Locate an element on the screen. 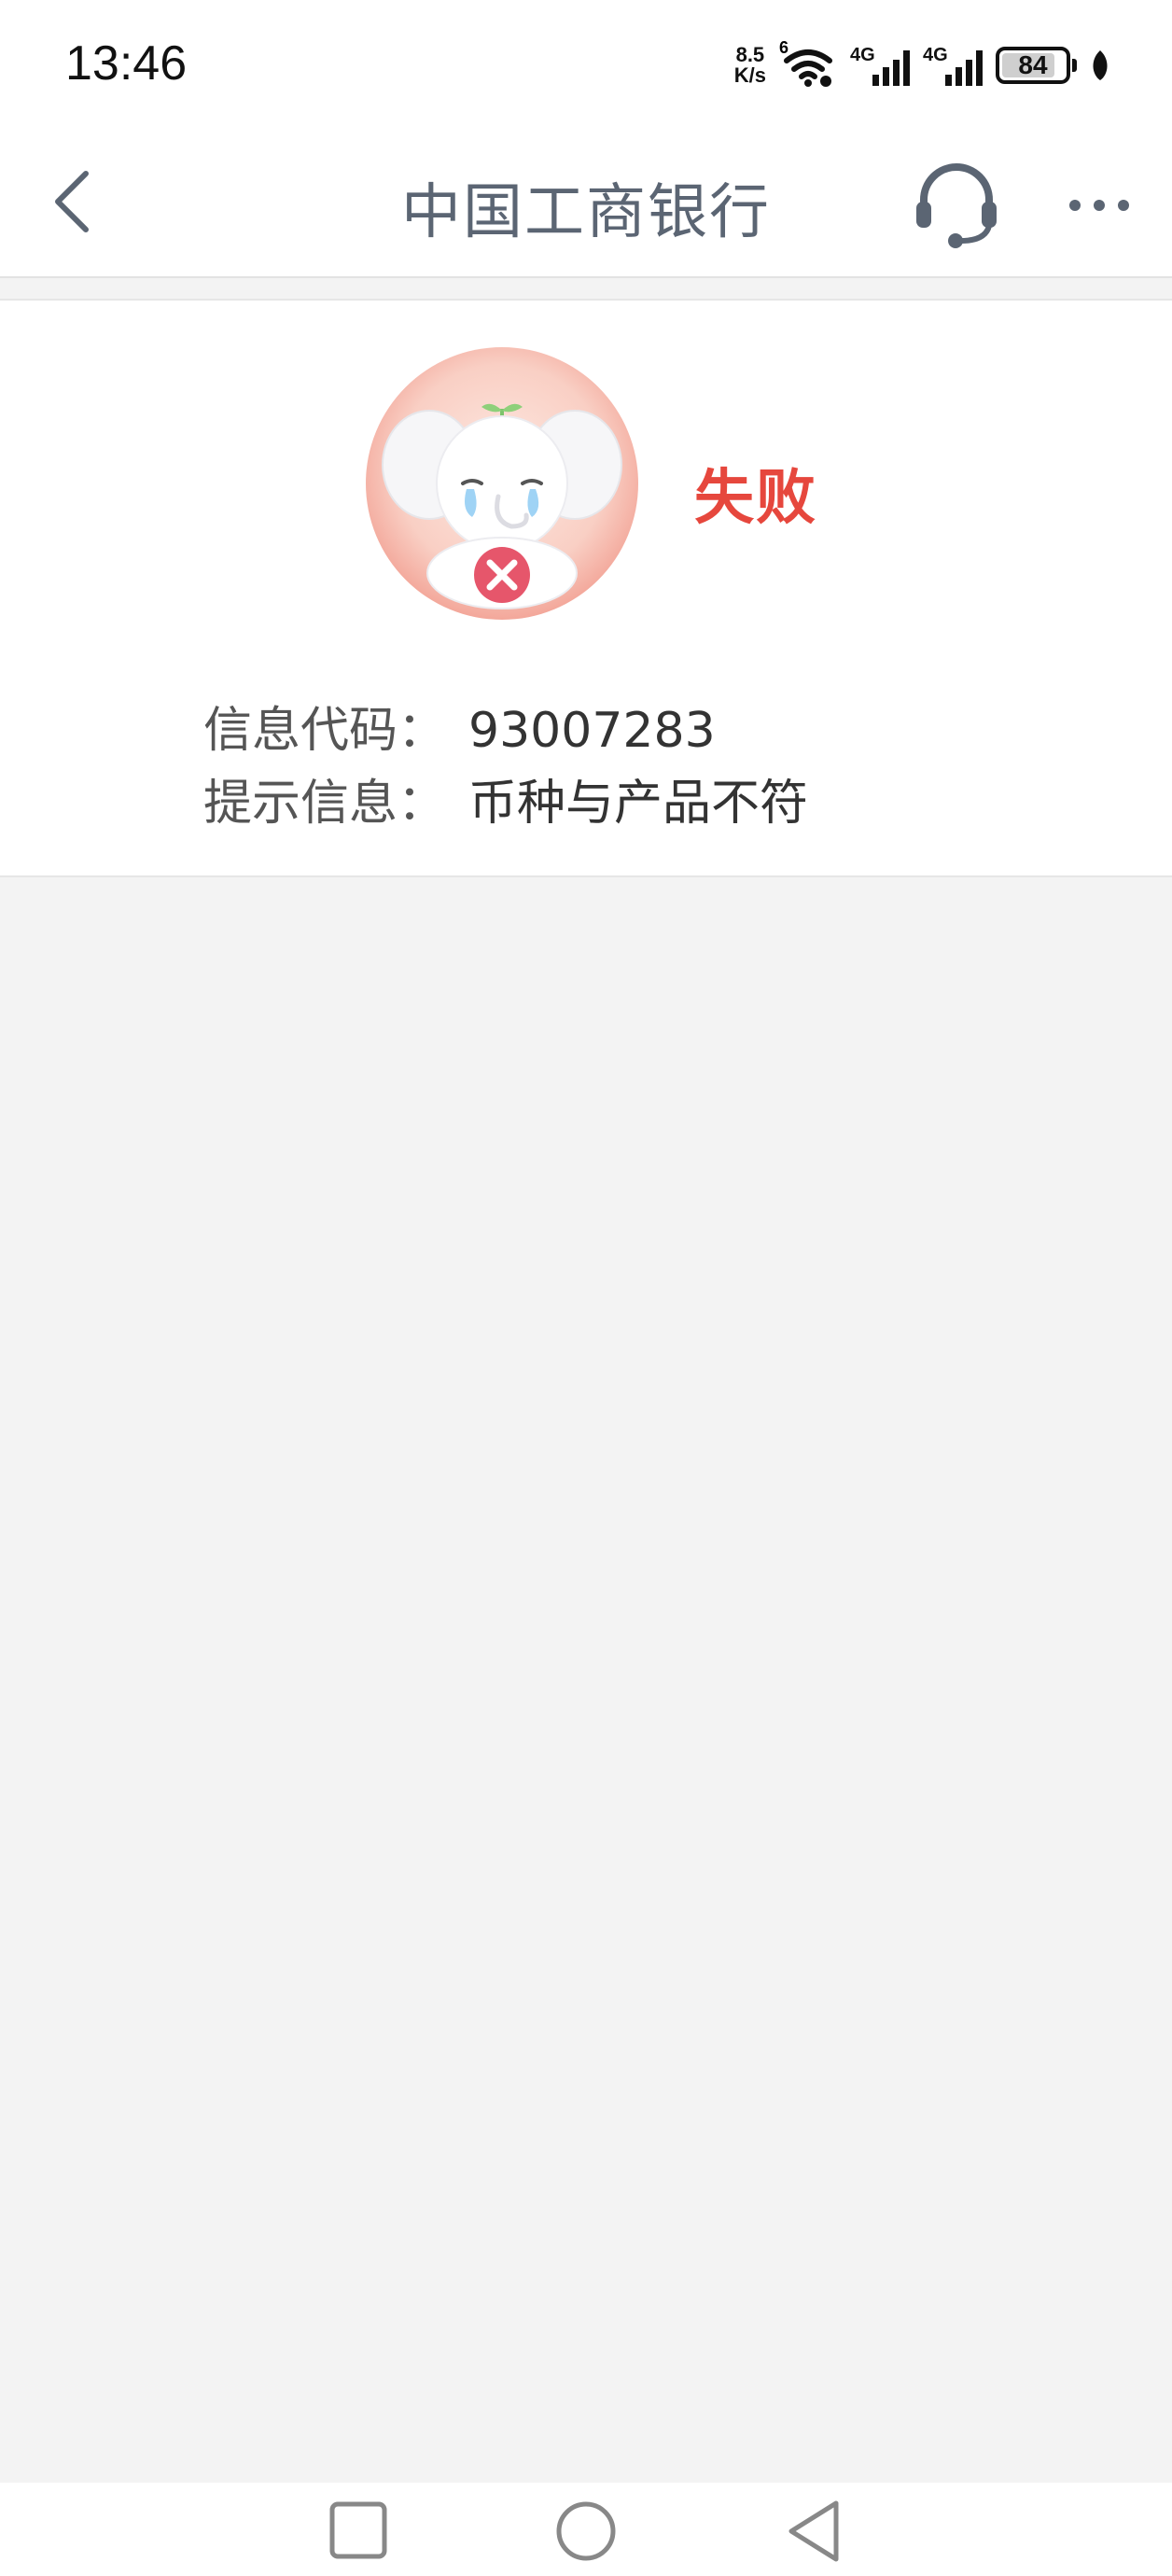  battery-icon: 84 is located at coordinates (1033, 65).